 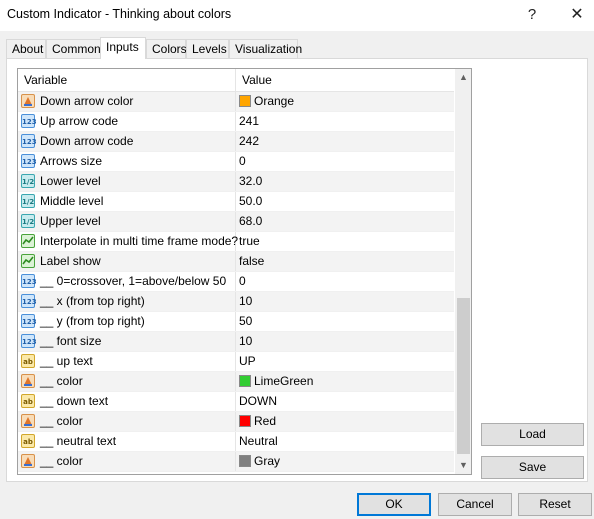 I want to click on value-text: UP, so click(x=247, y=361).